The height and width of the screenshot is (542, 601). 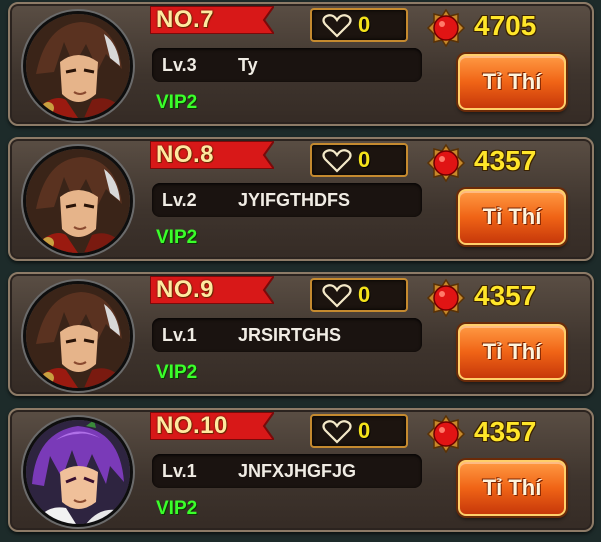 I want to click on player-info-bar: Lv.2 JYIFGTHDFS, so click(x=287, y=200).